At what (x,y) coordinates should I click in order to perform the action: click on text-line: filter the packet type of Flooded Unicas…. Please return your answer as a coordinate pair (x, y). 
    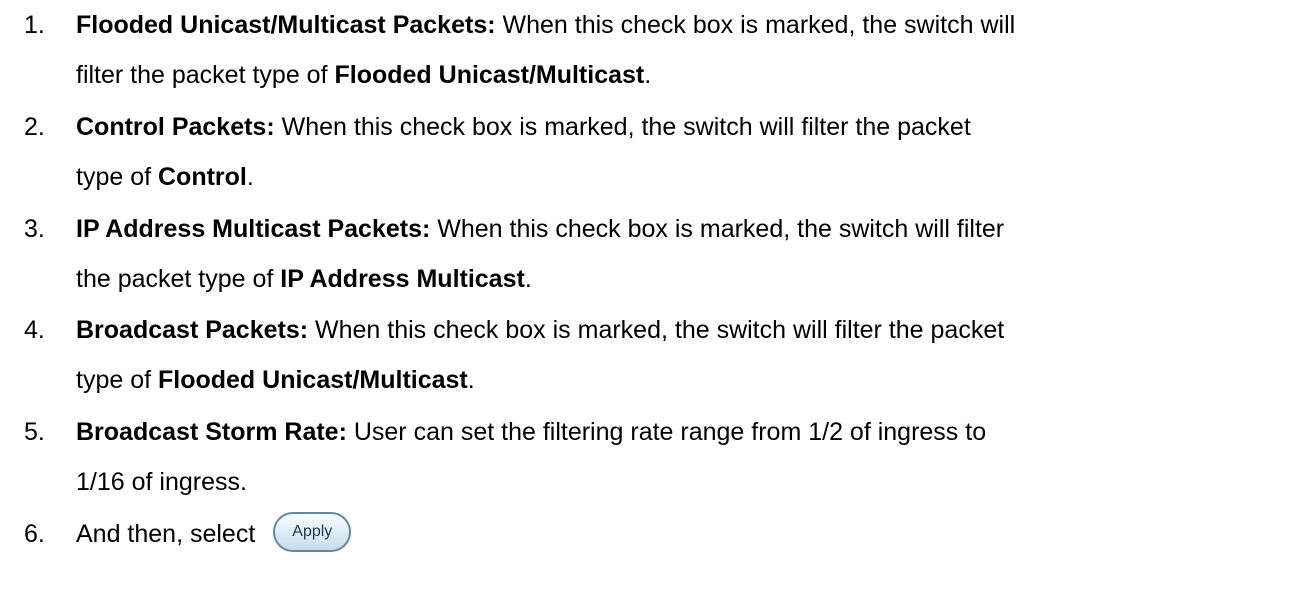
    Looking at the image, I should click on (676, 75).